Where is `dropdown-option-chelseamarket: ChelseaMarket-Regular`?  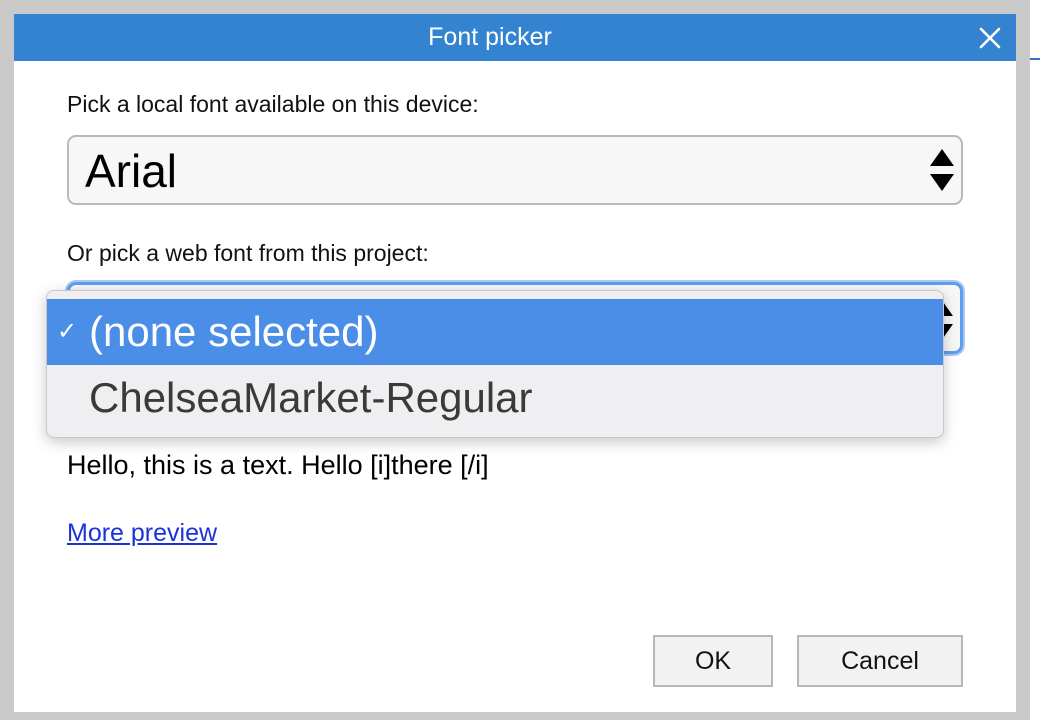 dropdown-option-chelseamarket: ChelseaMarket-Regular is located at coordinates (495, 398).